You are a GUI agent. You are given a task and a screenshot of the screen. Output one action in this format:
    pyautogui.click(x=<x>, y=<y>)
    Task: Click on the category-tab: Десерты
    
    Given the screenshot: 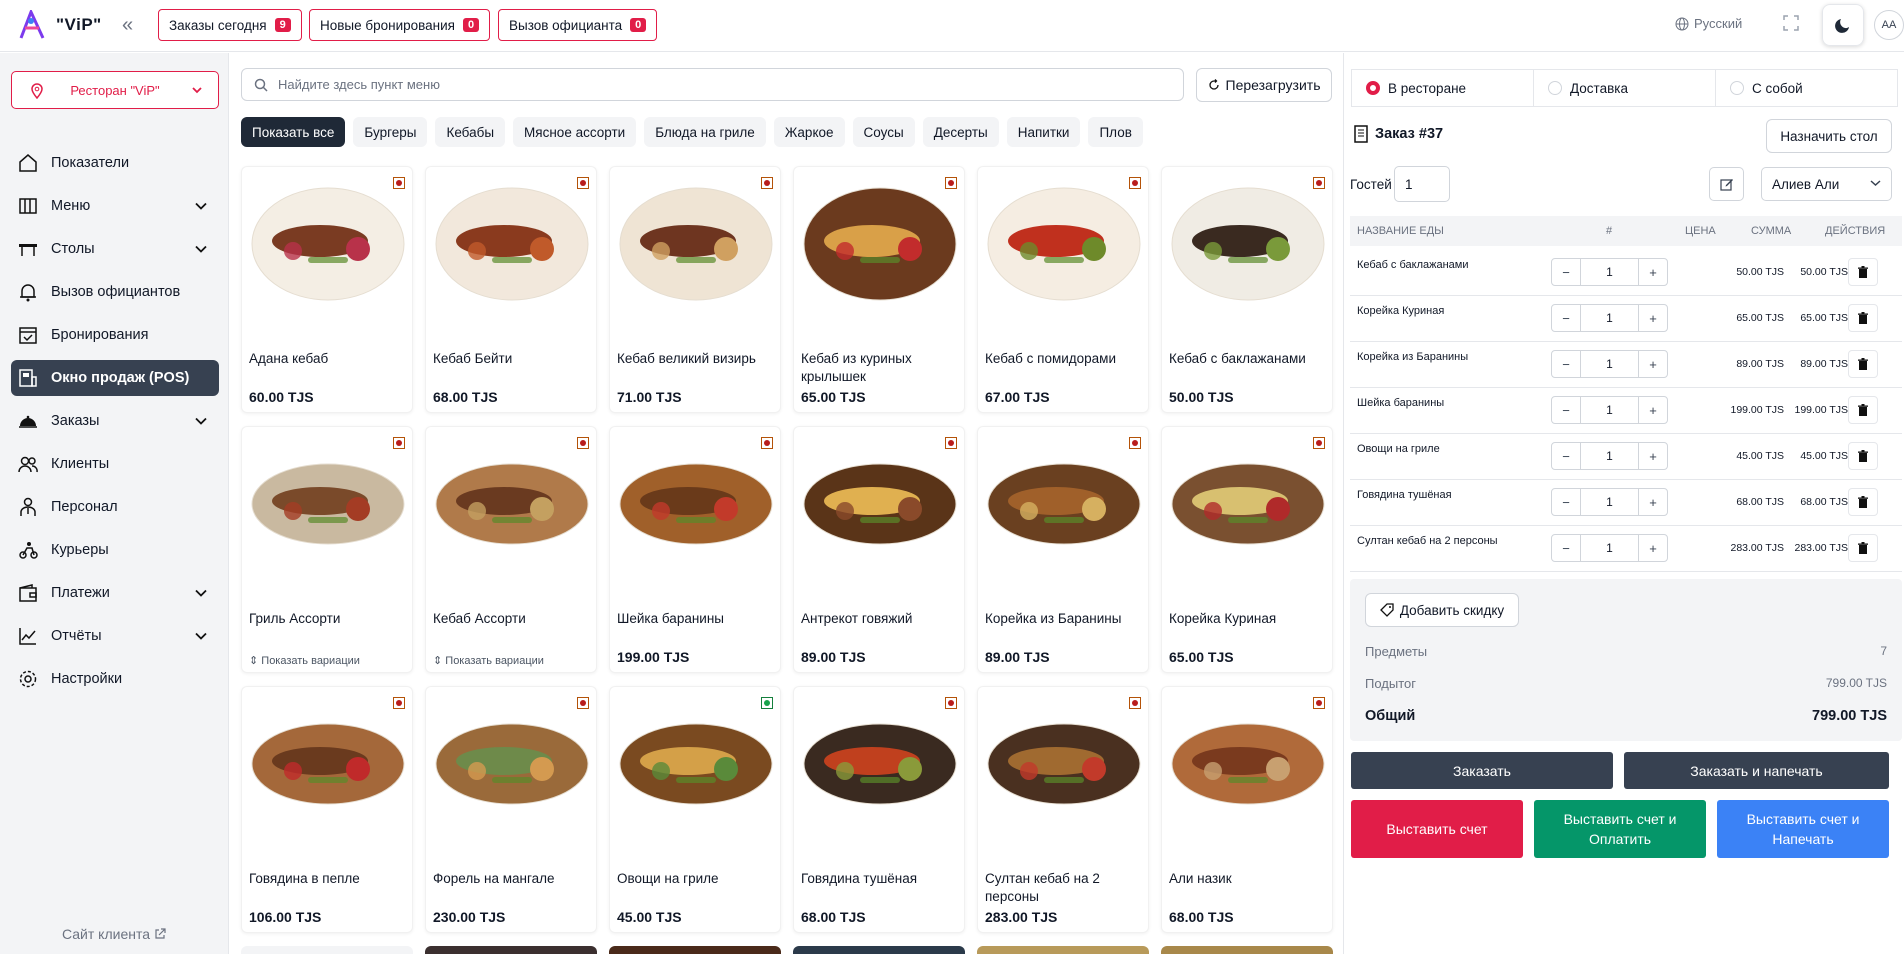 What is the action you would take?
    pyautogui.click(x=960, y=132)
    